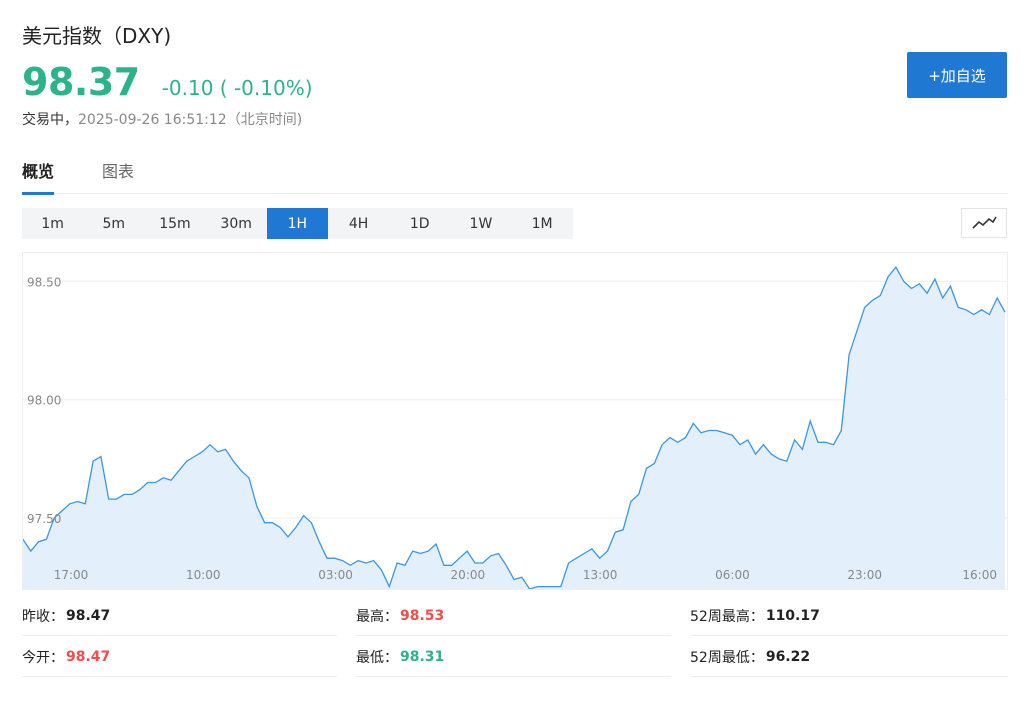 This screenshot has width=1024, height=710. What do you see at coordinates (358, 223) in the screenshot?
I see `range-4h: 4H` at bounding box center [358, 223].